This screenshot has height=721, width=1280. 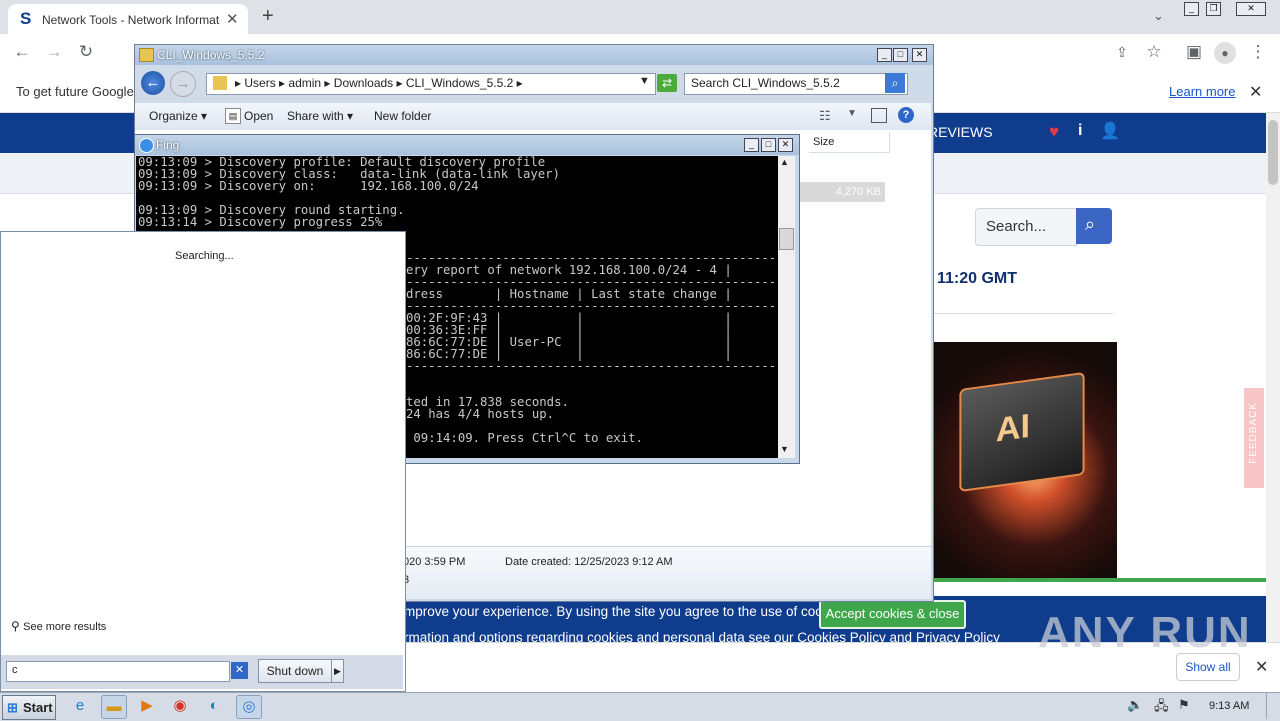 I want to click on taskbar-clock: 9:13 AM, so click(x=1229, y=706).